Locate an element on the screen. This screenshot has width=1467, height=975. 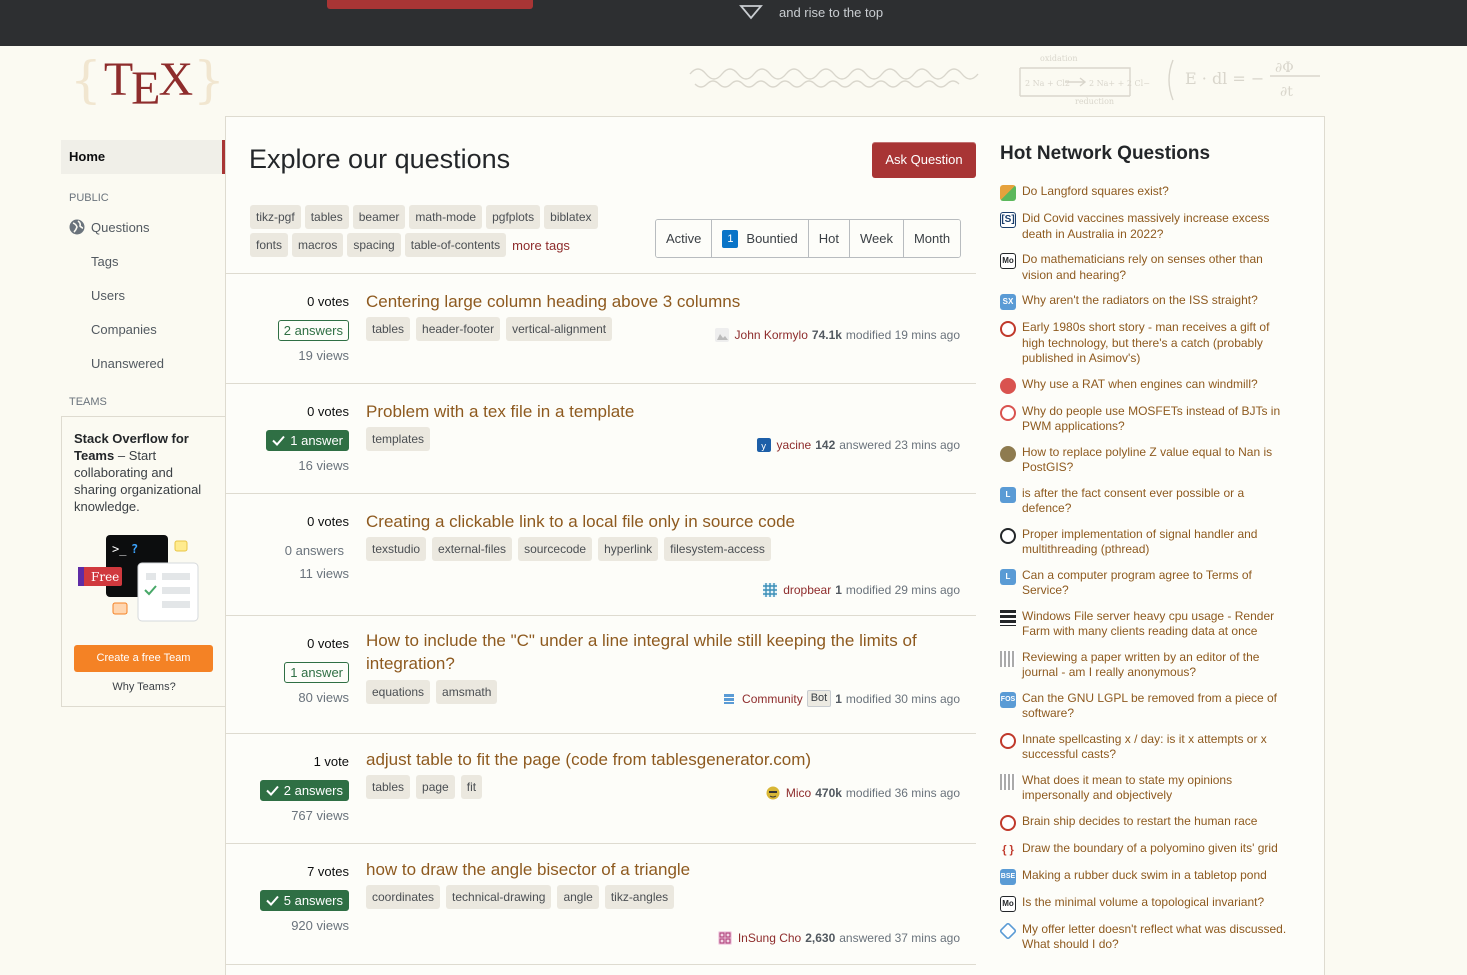
question-tag: tikz-angles is located at coordinates (639, 897).